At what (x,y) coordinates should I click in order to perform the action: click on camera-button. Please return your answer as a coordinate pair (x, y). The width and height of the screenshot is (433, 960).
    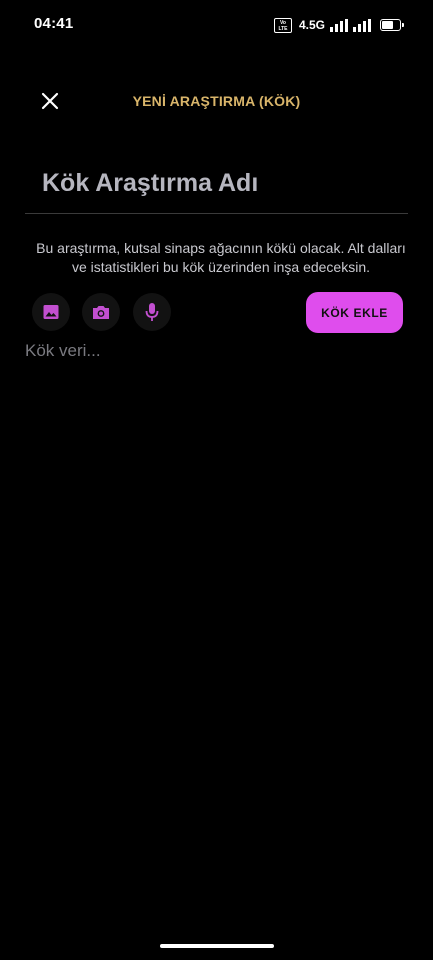
    Looking at the image, I should click on (101, 312).